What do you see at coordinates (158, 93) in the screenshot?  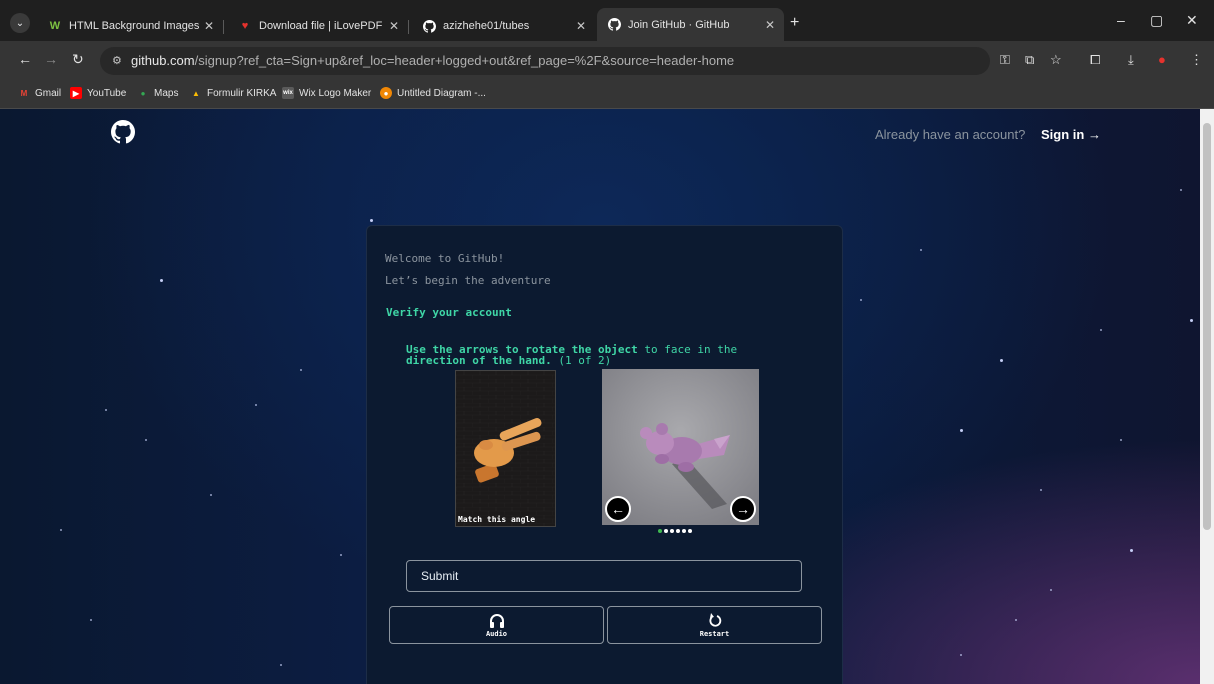 I see `bookmark-maps: ● Maps` at bounding box center [158, 93].